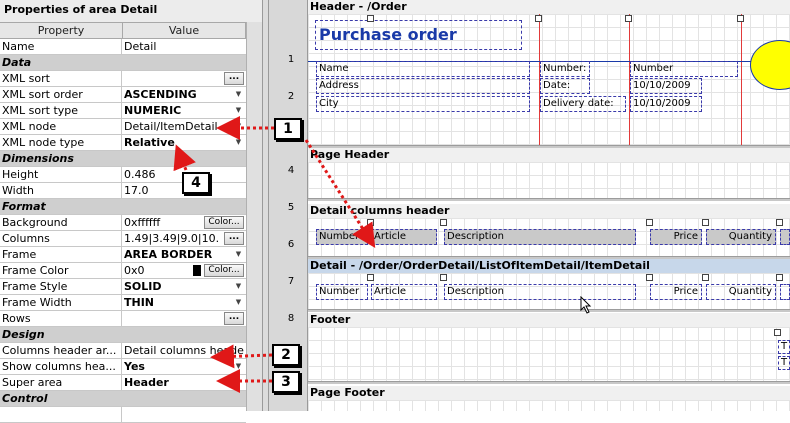 The height and width of the screenshot is (423, 790). I want to click on property-row: XML sort order ASCENDING ▼, so click(123, 95).